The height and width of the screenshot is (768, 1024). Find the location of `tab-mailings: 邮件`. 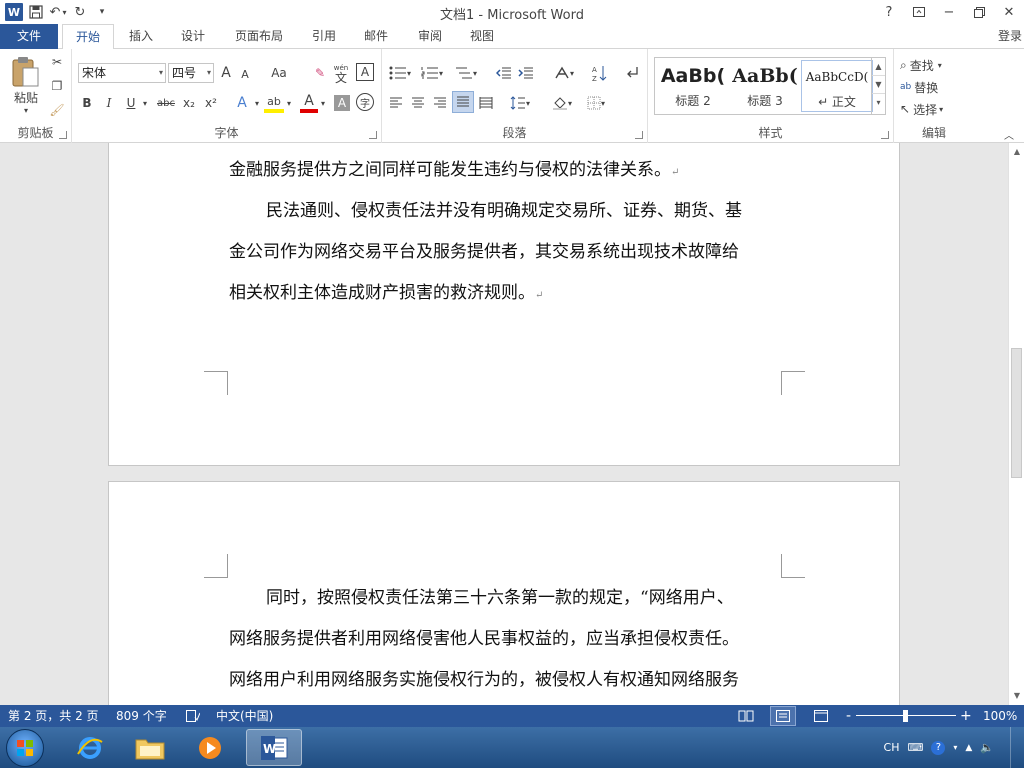

tab-mailings: 邮件 is located at coordinates (376, 36).